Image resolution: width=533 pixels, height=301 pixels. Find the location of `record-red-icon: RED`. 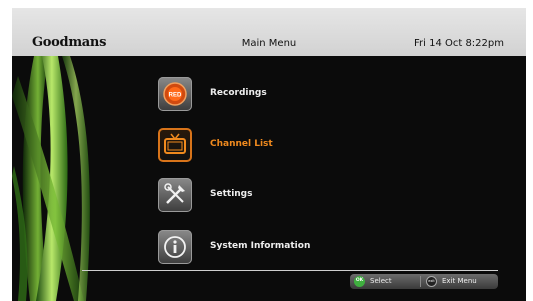

record-red-icon: RED is located at coordinates (175, 94).